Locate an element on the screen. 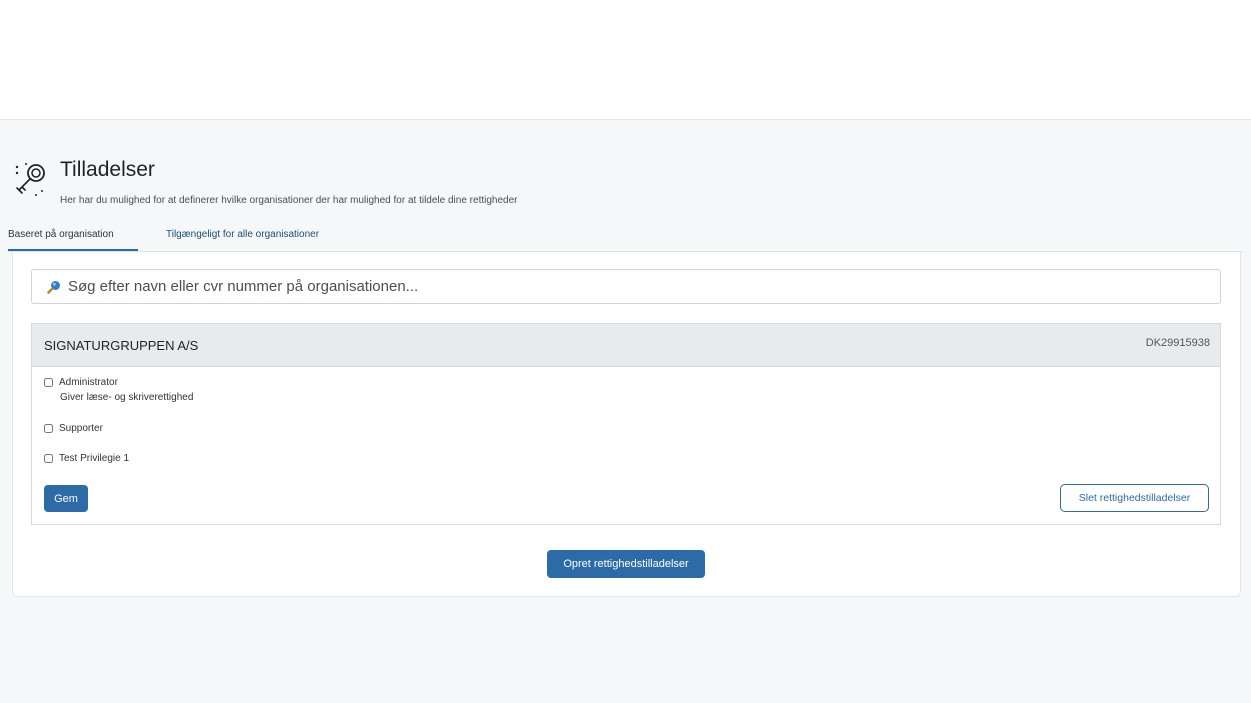  create-permissions-button: Opret rettighedstilladelser is located at coordinates (626, 564).